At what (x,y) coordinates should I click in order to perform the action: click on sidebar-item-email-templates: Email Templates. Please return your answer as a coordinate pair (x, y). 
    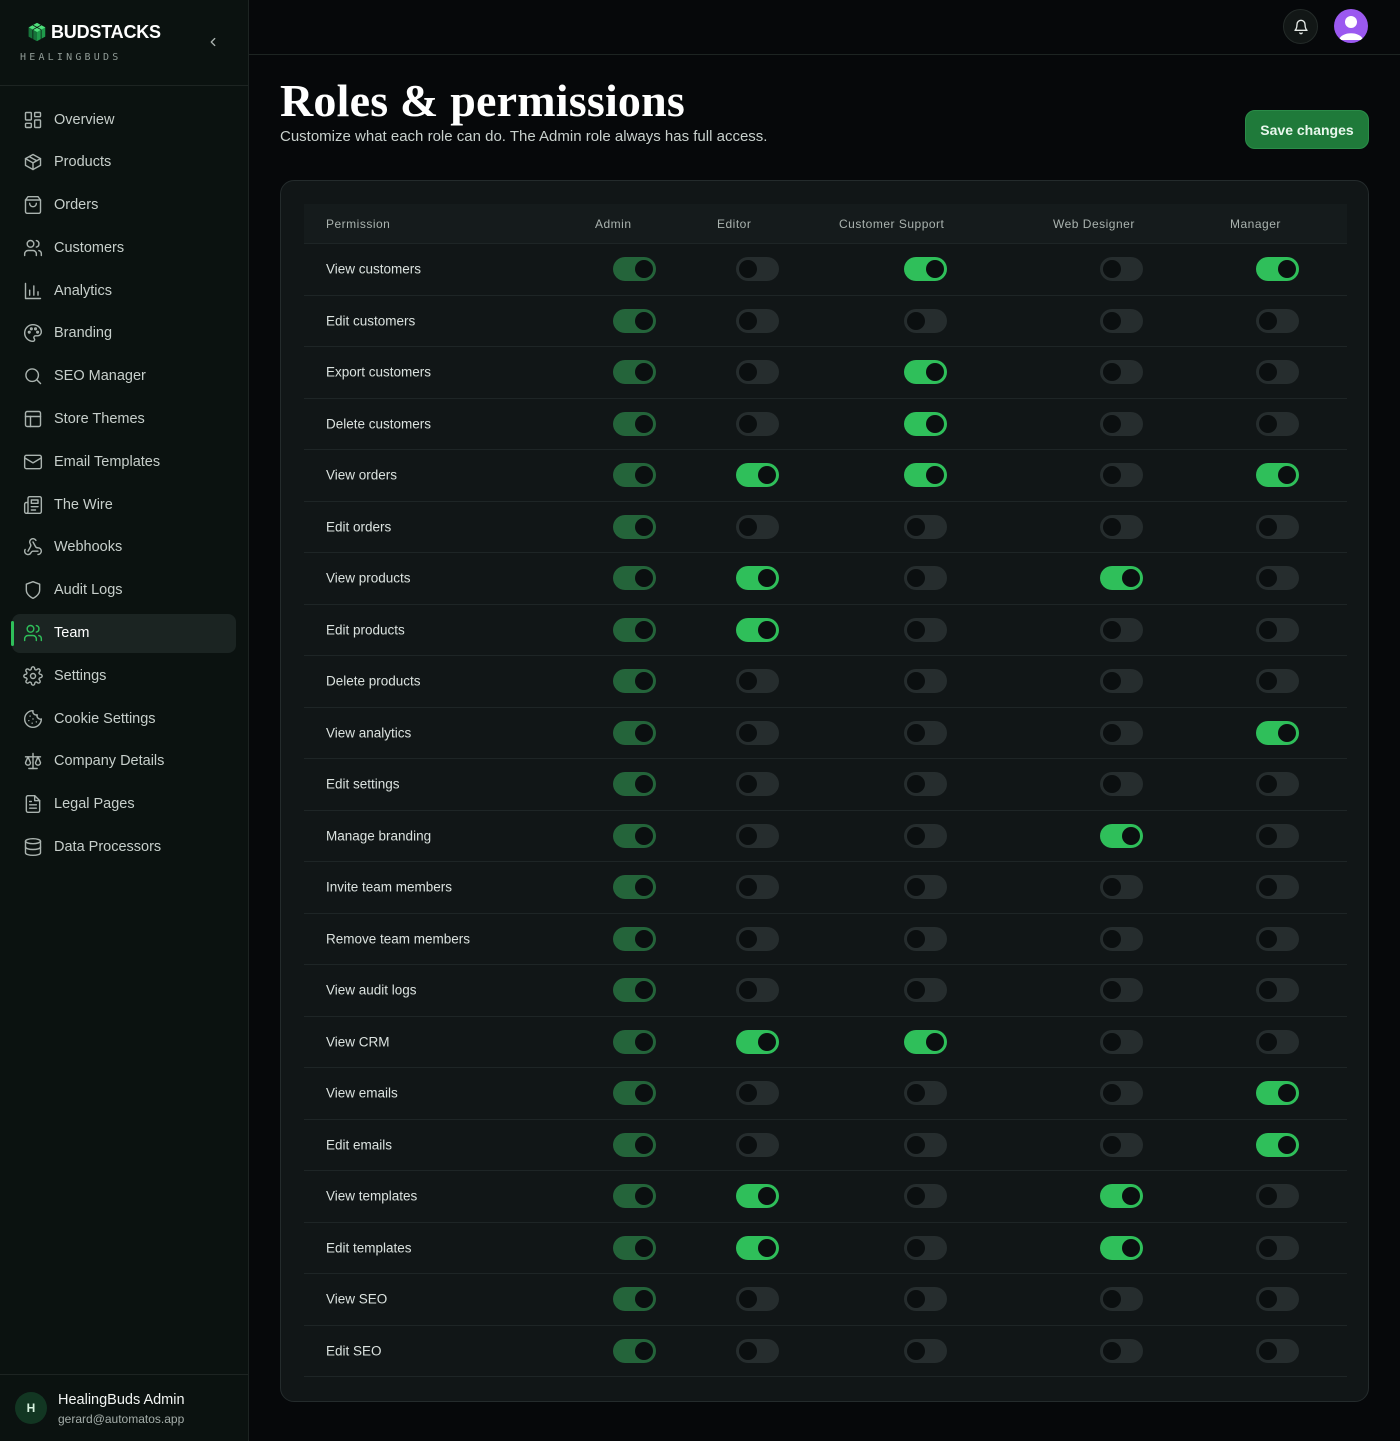
    Looking at the image, I should click on (124, 461).